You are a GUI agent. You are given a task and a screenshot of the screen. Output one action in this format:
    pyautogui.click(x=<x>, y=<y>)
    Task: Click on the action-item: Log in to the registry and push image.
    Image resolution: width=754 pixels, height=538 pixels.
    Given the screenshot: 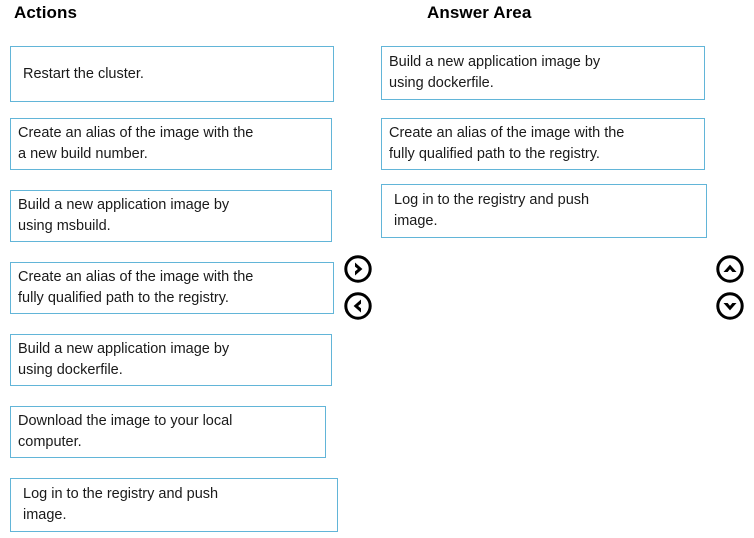 What is the action you would take?
    pyautogui.click(x=174, y=505)
    